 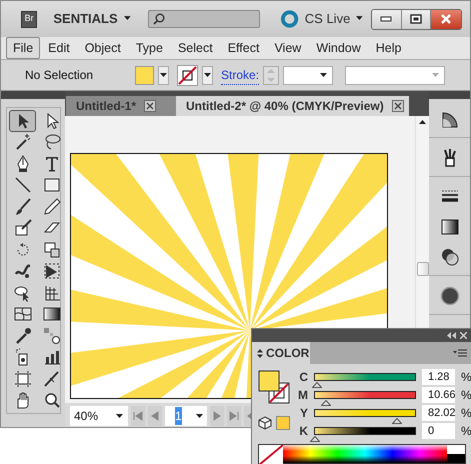 I want to click on page-number: 1, so click(x=178, y=416).